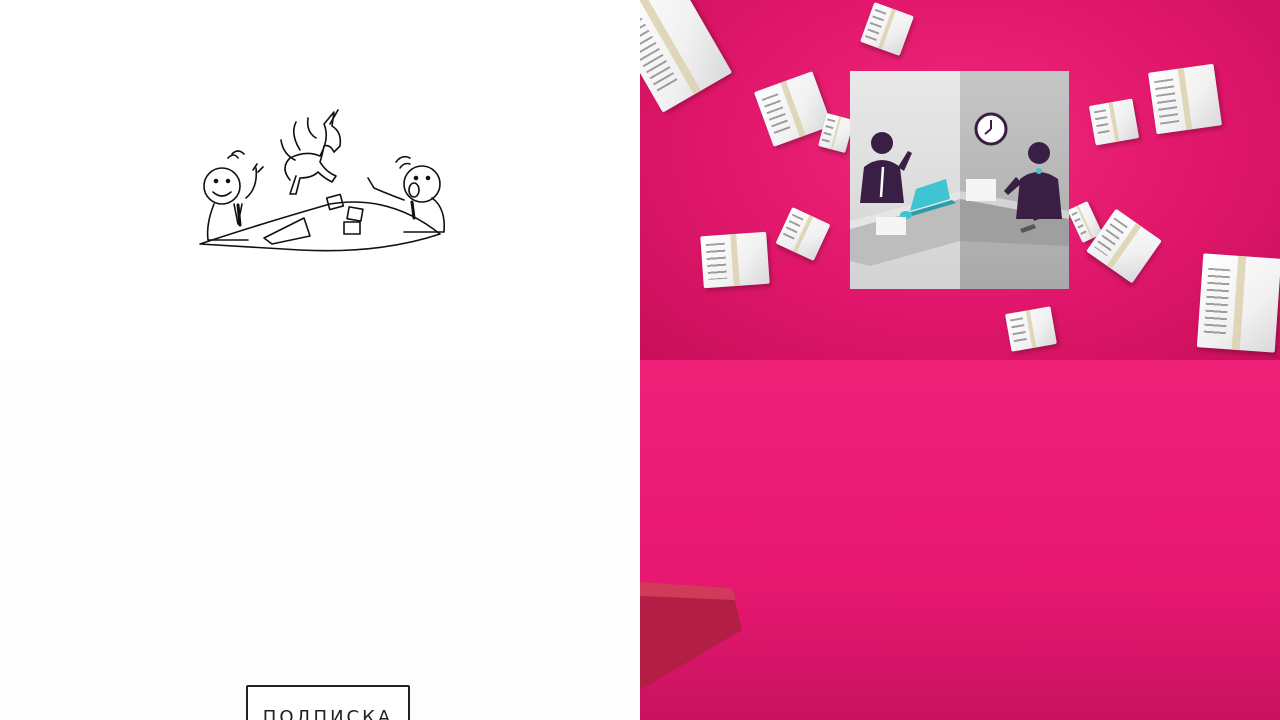  Describe the element at coordinates (886, 167) in the screenshot. I see `left-man` at that location.